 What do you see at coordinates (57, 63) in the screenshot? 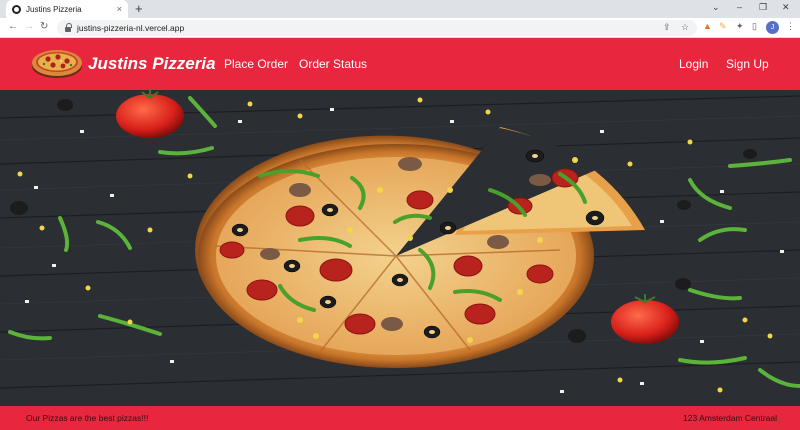
I see `pizza-logo-icon` at bounding box center [57, 63].